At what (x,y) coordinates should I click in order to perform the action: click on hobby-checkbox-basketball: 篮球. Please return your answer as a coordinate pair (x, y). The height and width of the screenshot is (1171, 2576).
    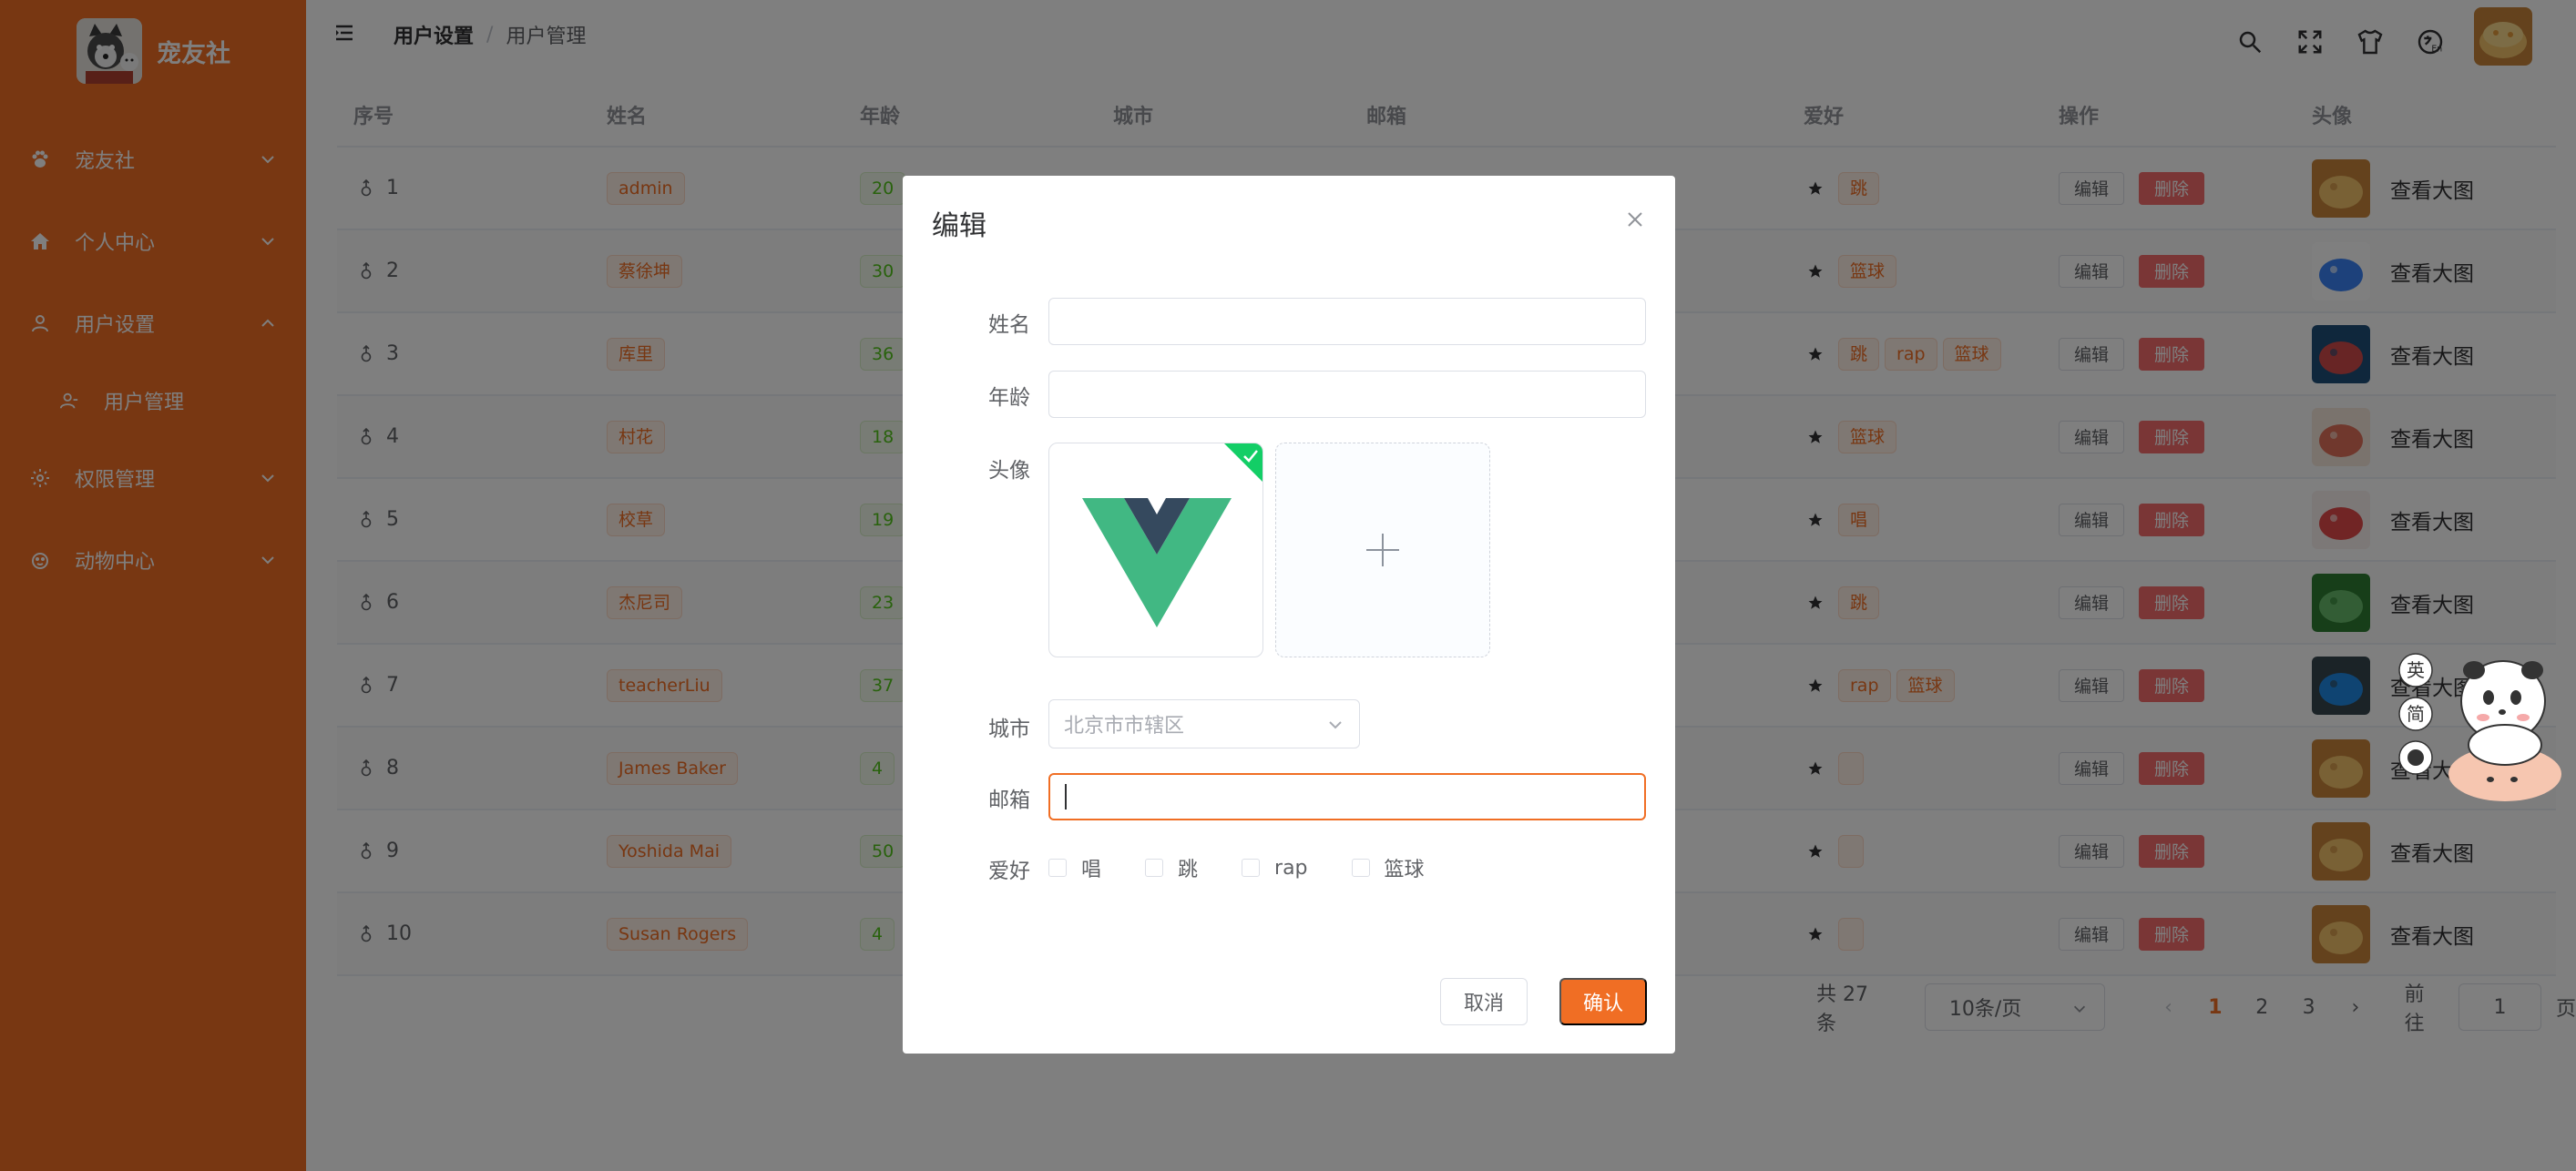
    Looking at the image, I should click on (1388, 867).